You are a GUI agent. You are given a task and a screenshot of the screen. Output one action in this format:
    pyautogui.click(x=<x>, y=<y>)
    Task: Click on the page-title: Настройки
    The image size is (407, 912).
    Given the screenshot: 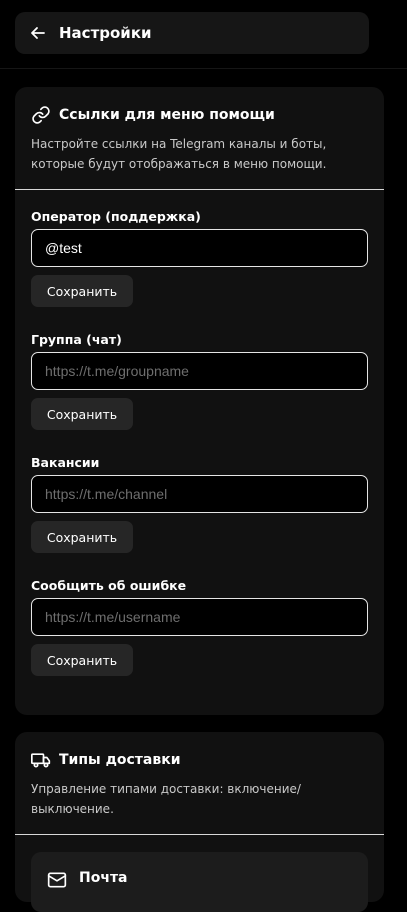 What is the action you would take?
    pyautogui.click(x=105, y=33)
    